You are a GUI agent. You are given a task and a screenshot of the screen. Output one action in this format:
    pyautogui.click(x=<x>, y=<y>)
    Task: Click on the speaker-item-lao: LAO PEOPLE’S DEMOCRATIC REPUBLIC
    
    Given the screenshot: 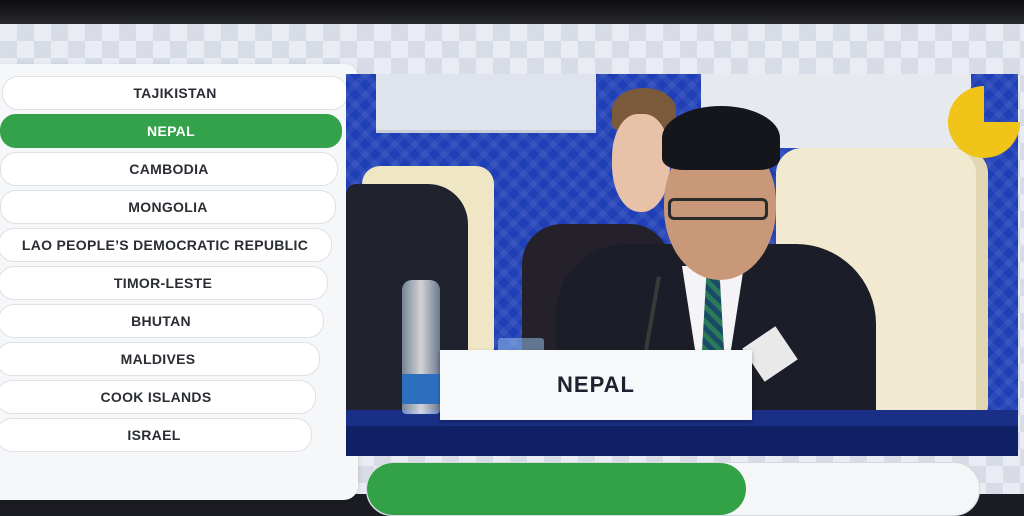 What is the action you would take?
    pyautogui.click(x=166, y=245)
    